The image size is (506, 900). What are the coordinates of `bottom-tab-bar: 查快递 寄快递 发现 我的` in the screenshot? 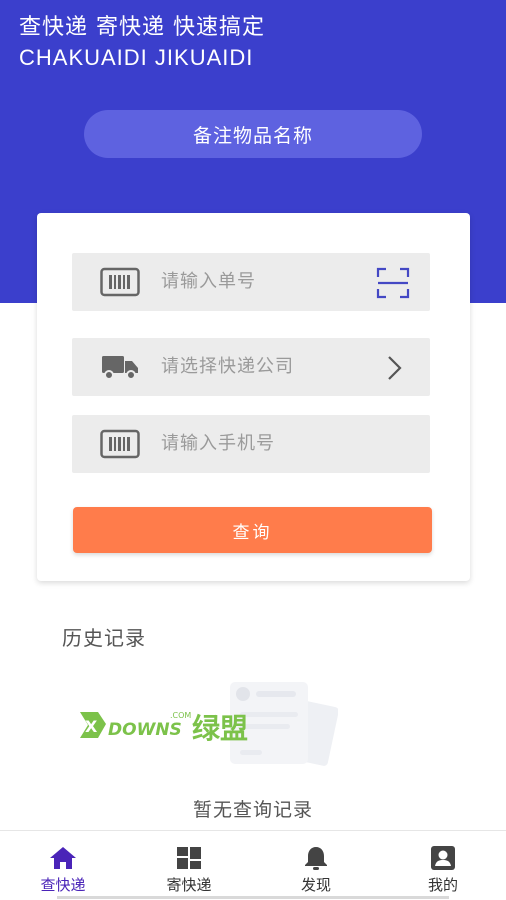 It's located at (253, 865).